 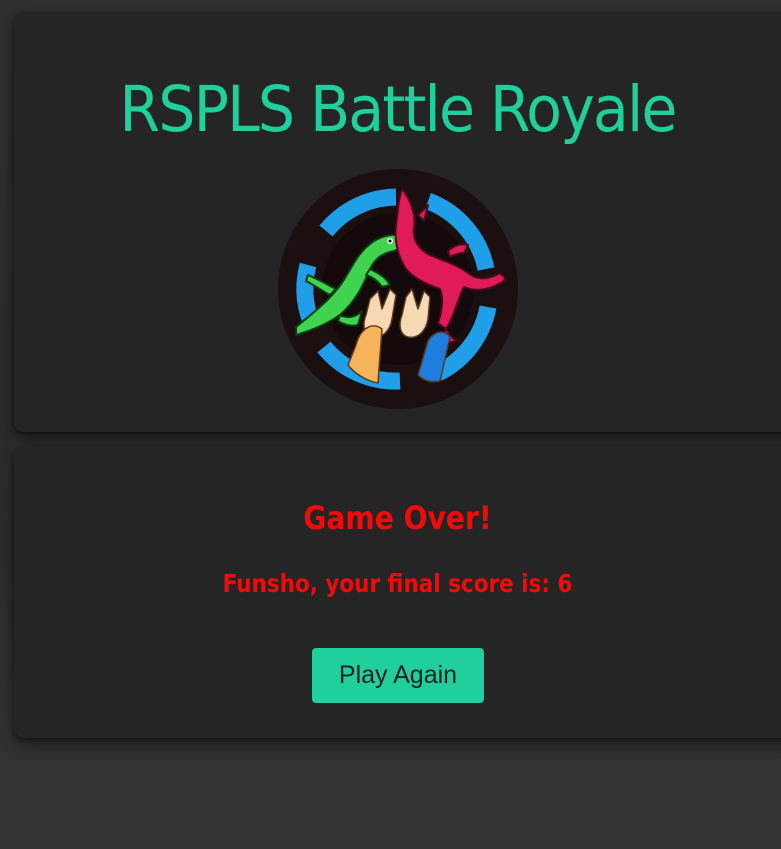 What do you see at coordinates (397, 583) in the screenshot?
I see `final-score-text: Funsho, your final score is: 6` at bounding box center [397, 583].